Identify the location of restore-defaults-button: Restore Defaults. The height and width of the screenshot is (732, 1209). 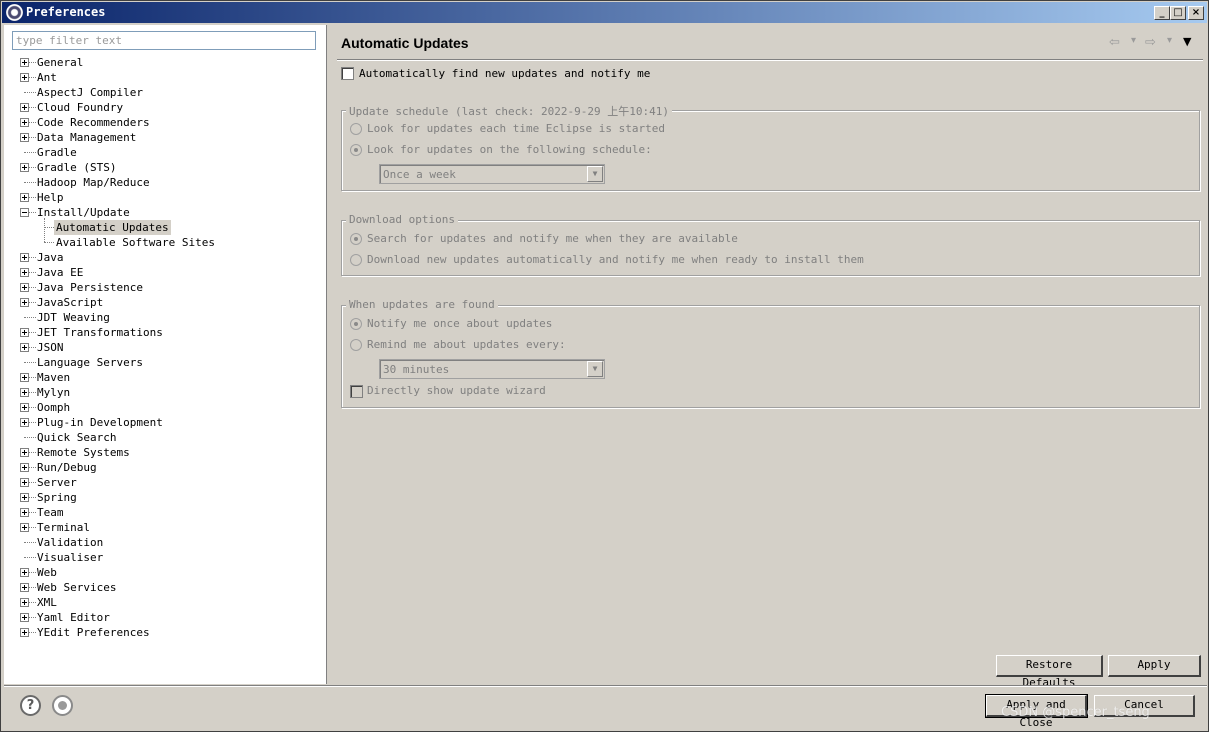
(1049, 672).